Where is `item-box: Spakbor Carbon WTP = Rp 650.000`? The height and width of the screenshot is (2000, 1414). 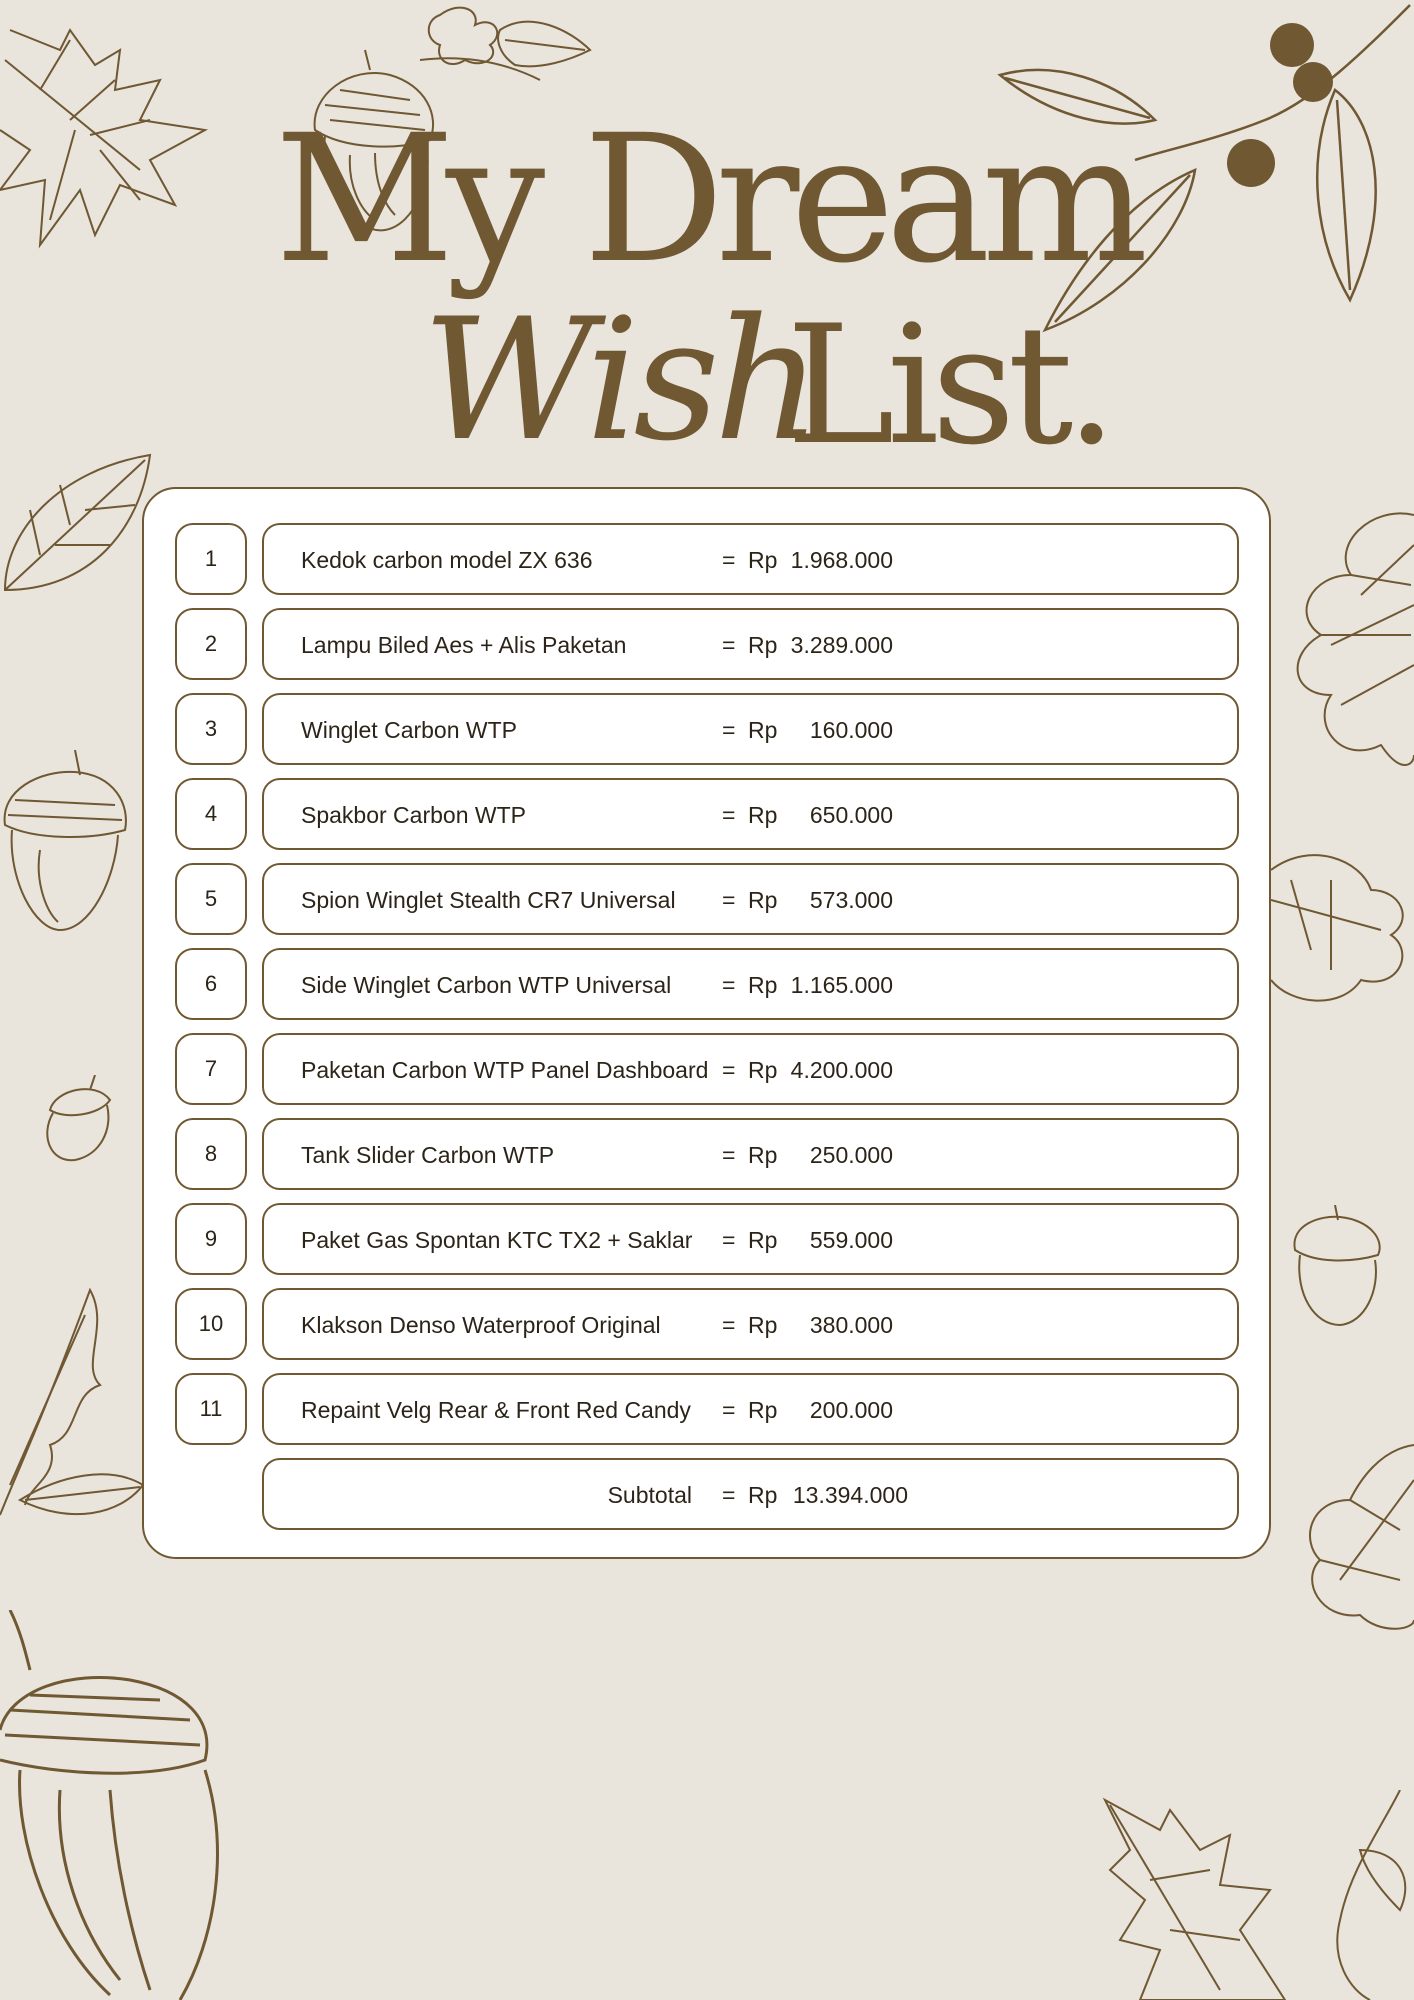
item-box: Spakbor Carbon WTP = Rp 650.000 is located at coordinates (750, 814).